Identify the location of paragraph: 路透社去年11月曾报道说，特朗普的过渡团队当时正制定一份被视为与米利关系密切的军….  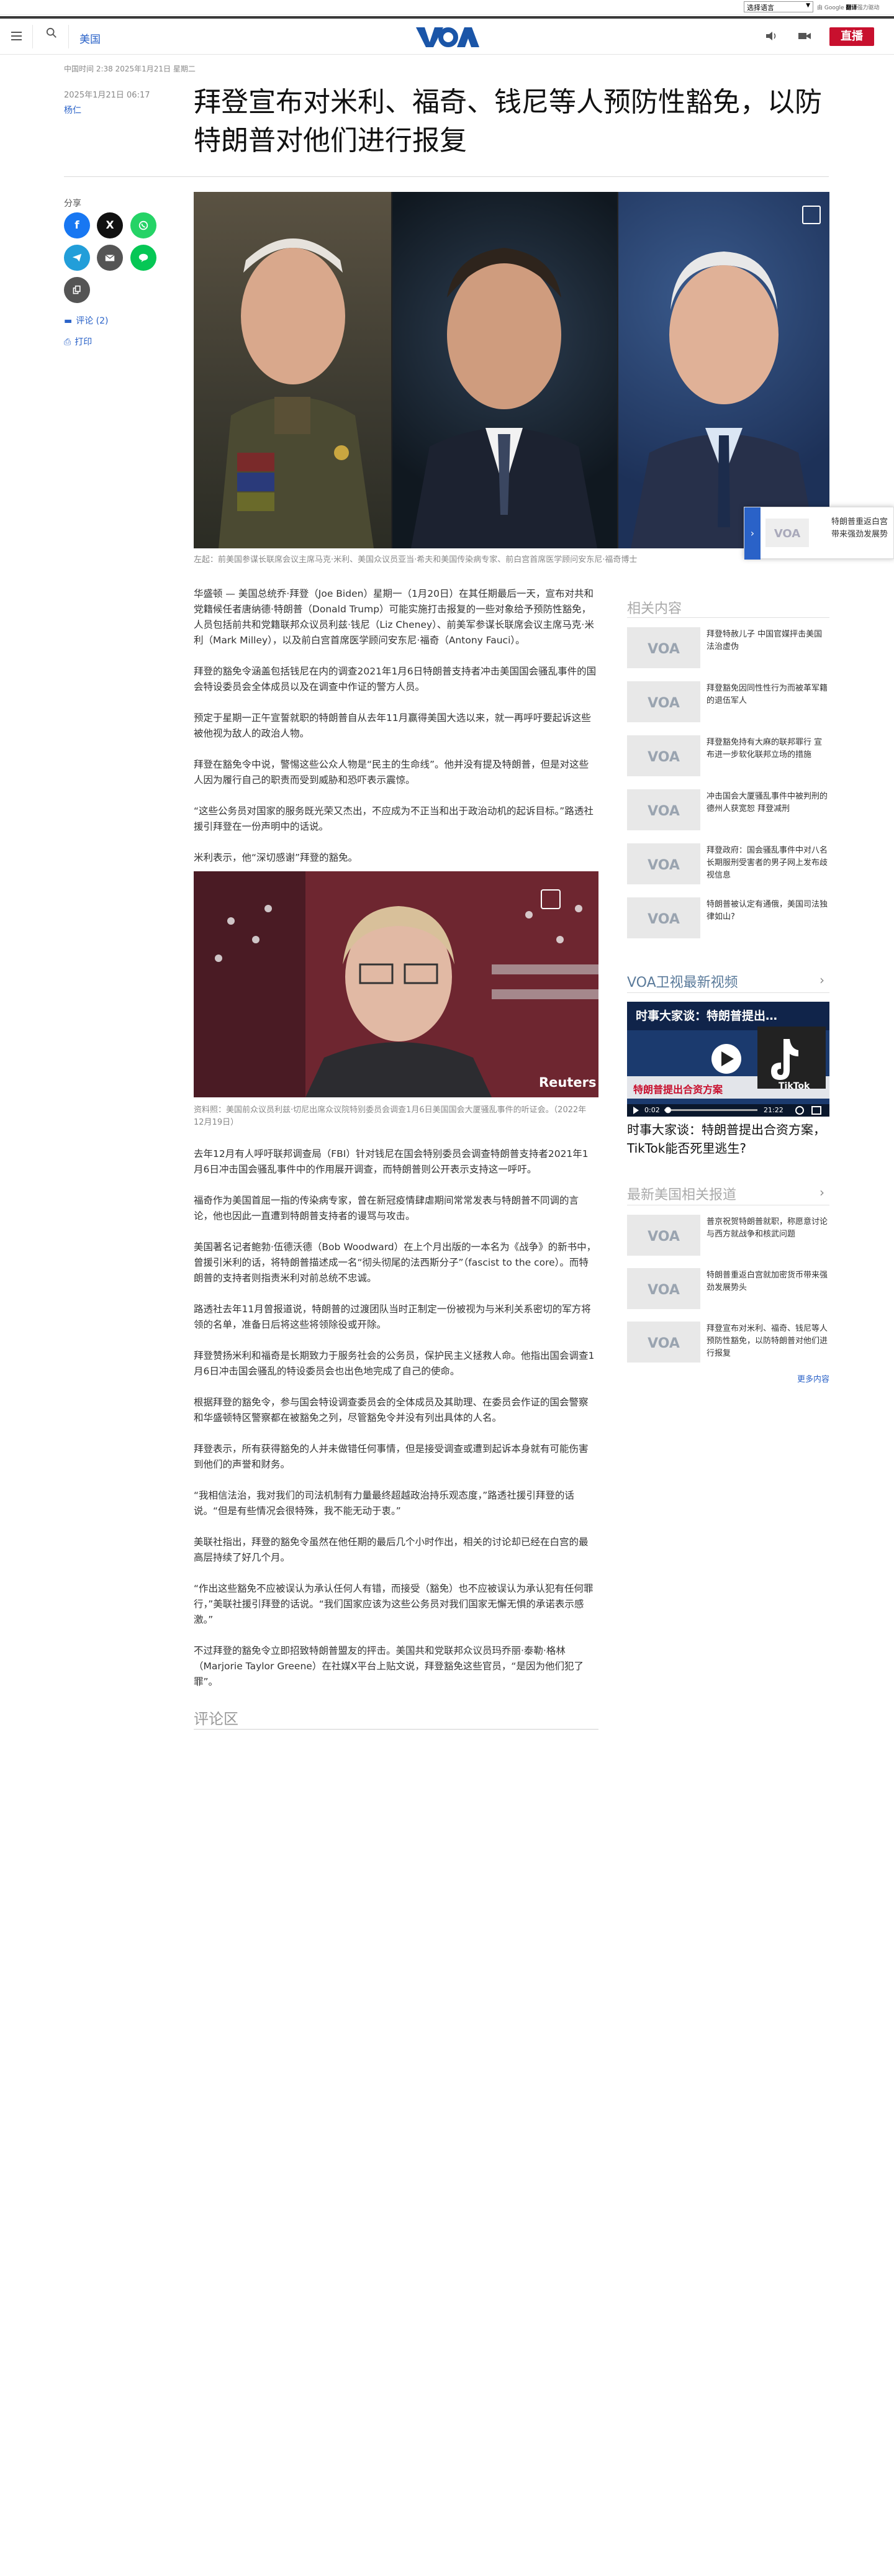
(392, 1317).